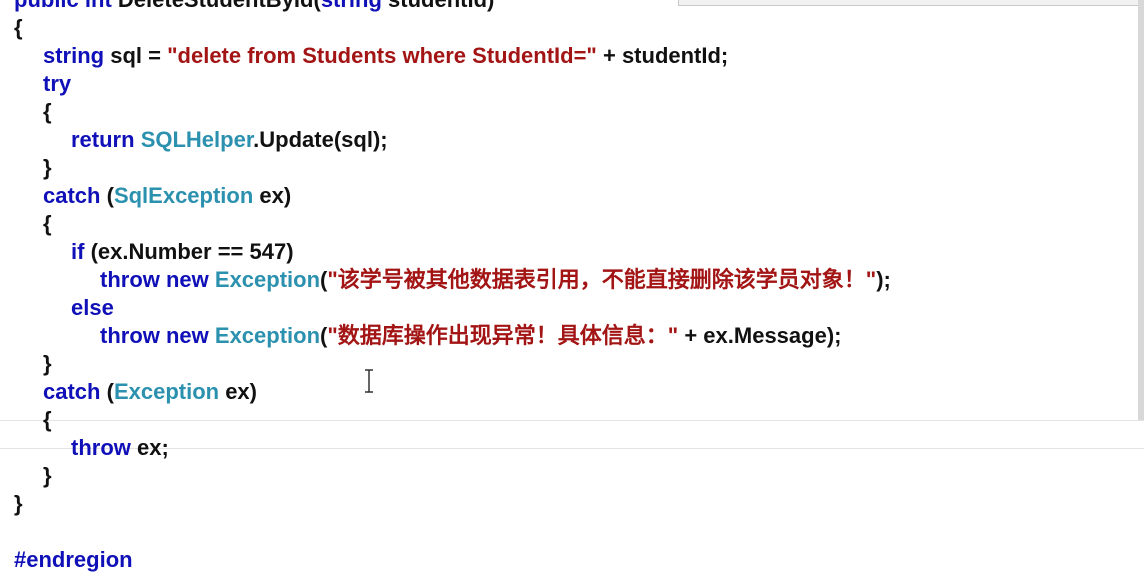  Describe the element at coordinates (57, 83) in the screenshot. I see `code-token: try` at that location.